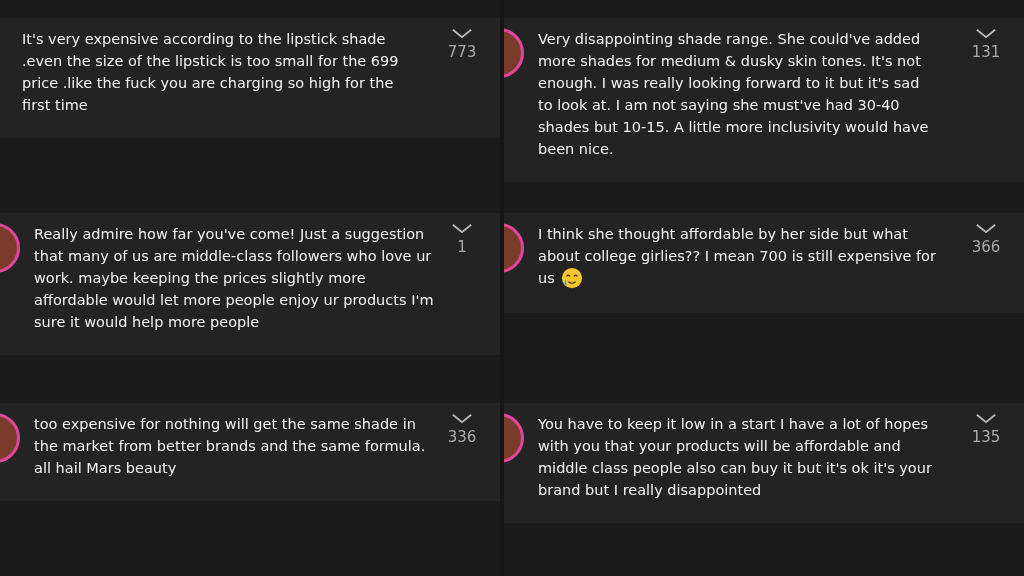  Describe the element at coordinates (462, 247) in the screenshot. I see `vote-count: 1` at that location.